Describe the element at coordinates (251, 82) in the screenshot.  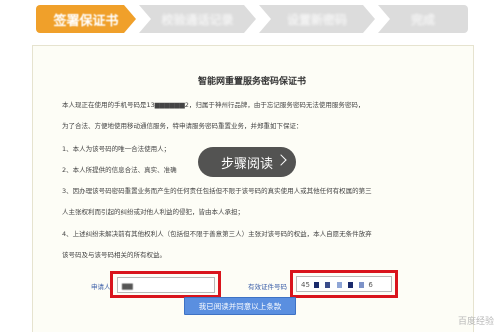
I see `document-title: 智能网重置服务密码保证书` at that location.